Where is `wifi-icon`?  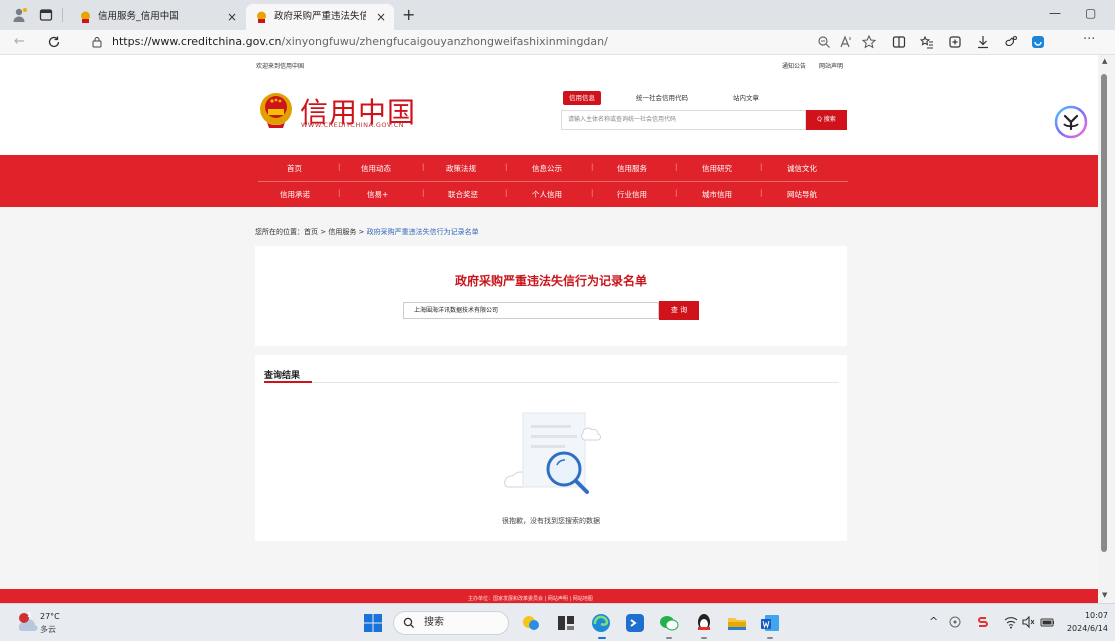 wifi-icon is located at coordinates (1011, 622).